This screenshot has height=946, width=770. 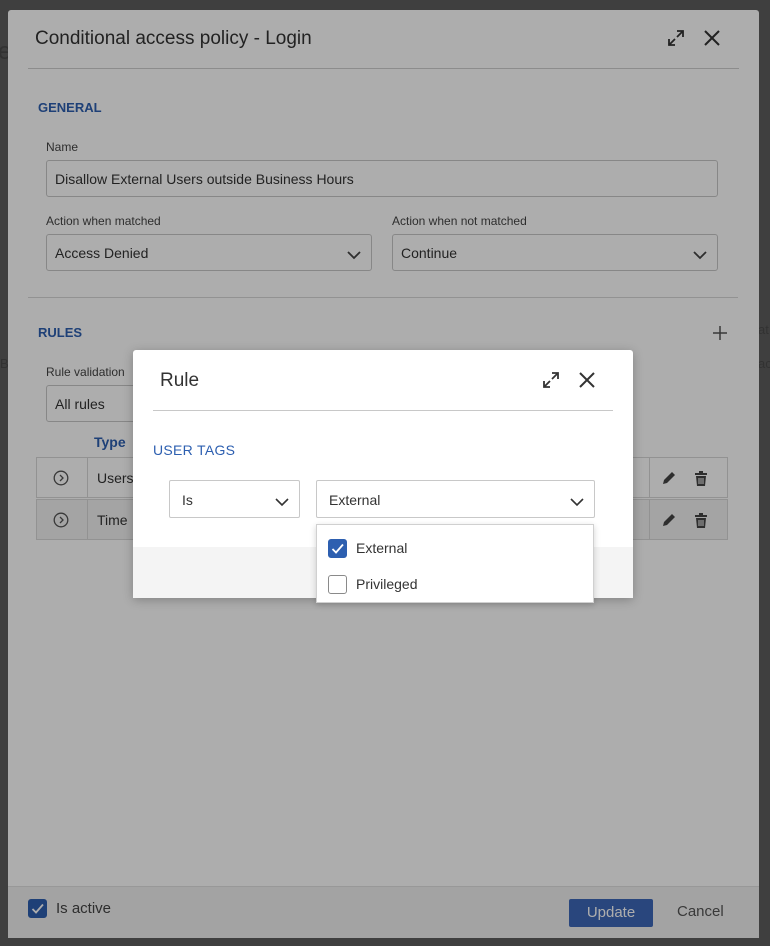 What do you see at coordinates (355, 500) in the screenshot?
I see `user-tag-value: External` at bounding box center [355, 500].